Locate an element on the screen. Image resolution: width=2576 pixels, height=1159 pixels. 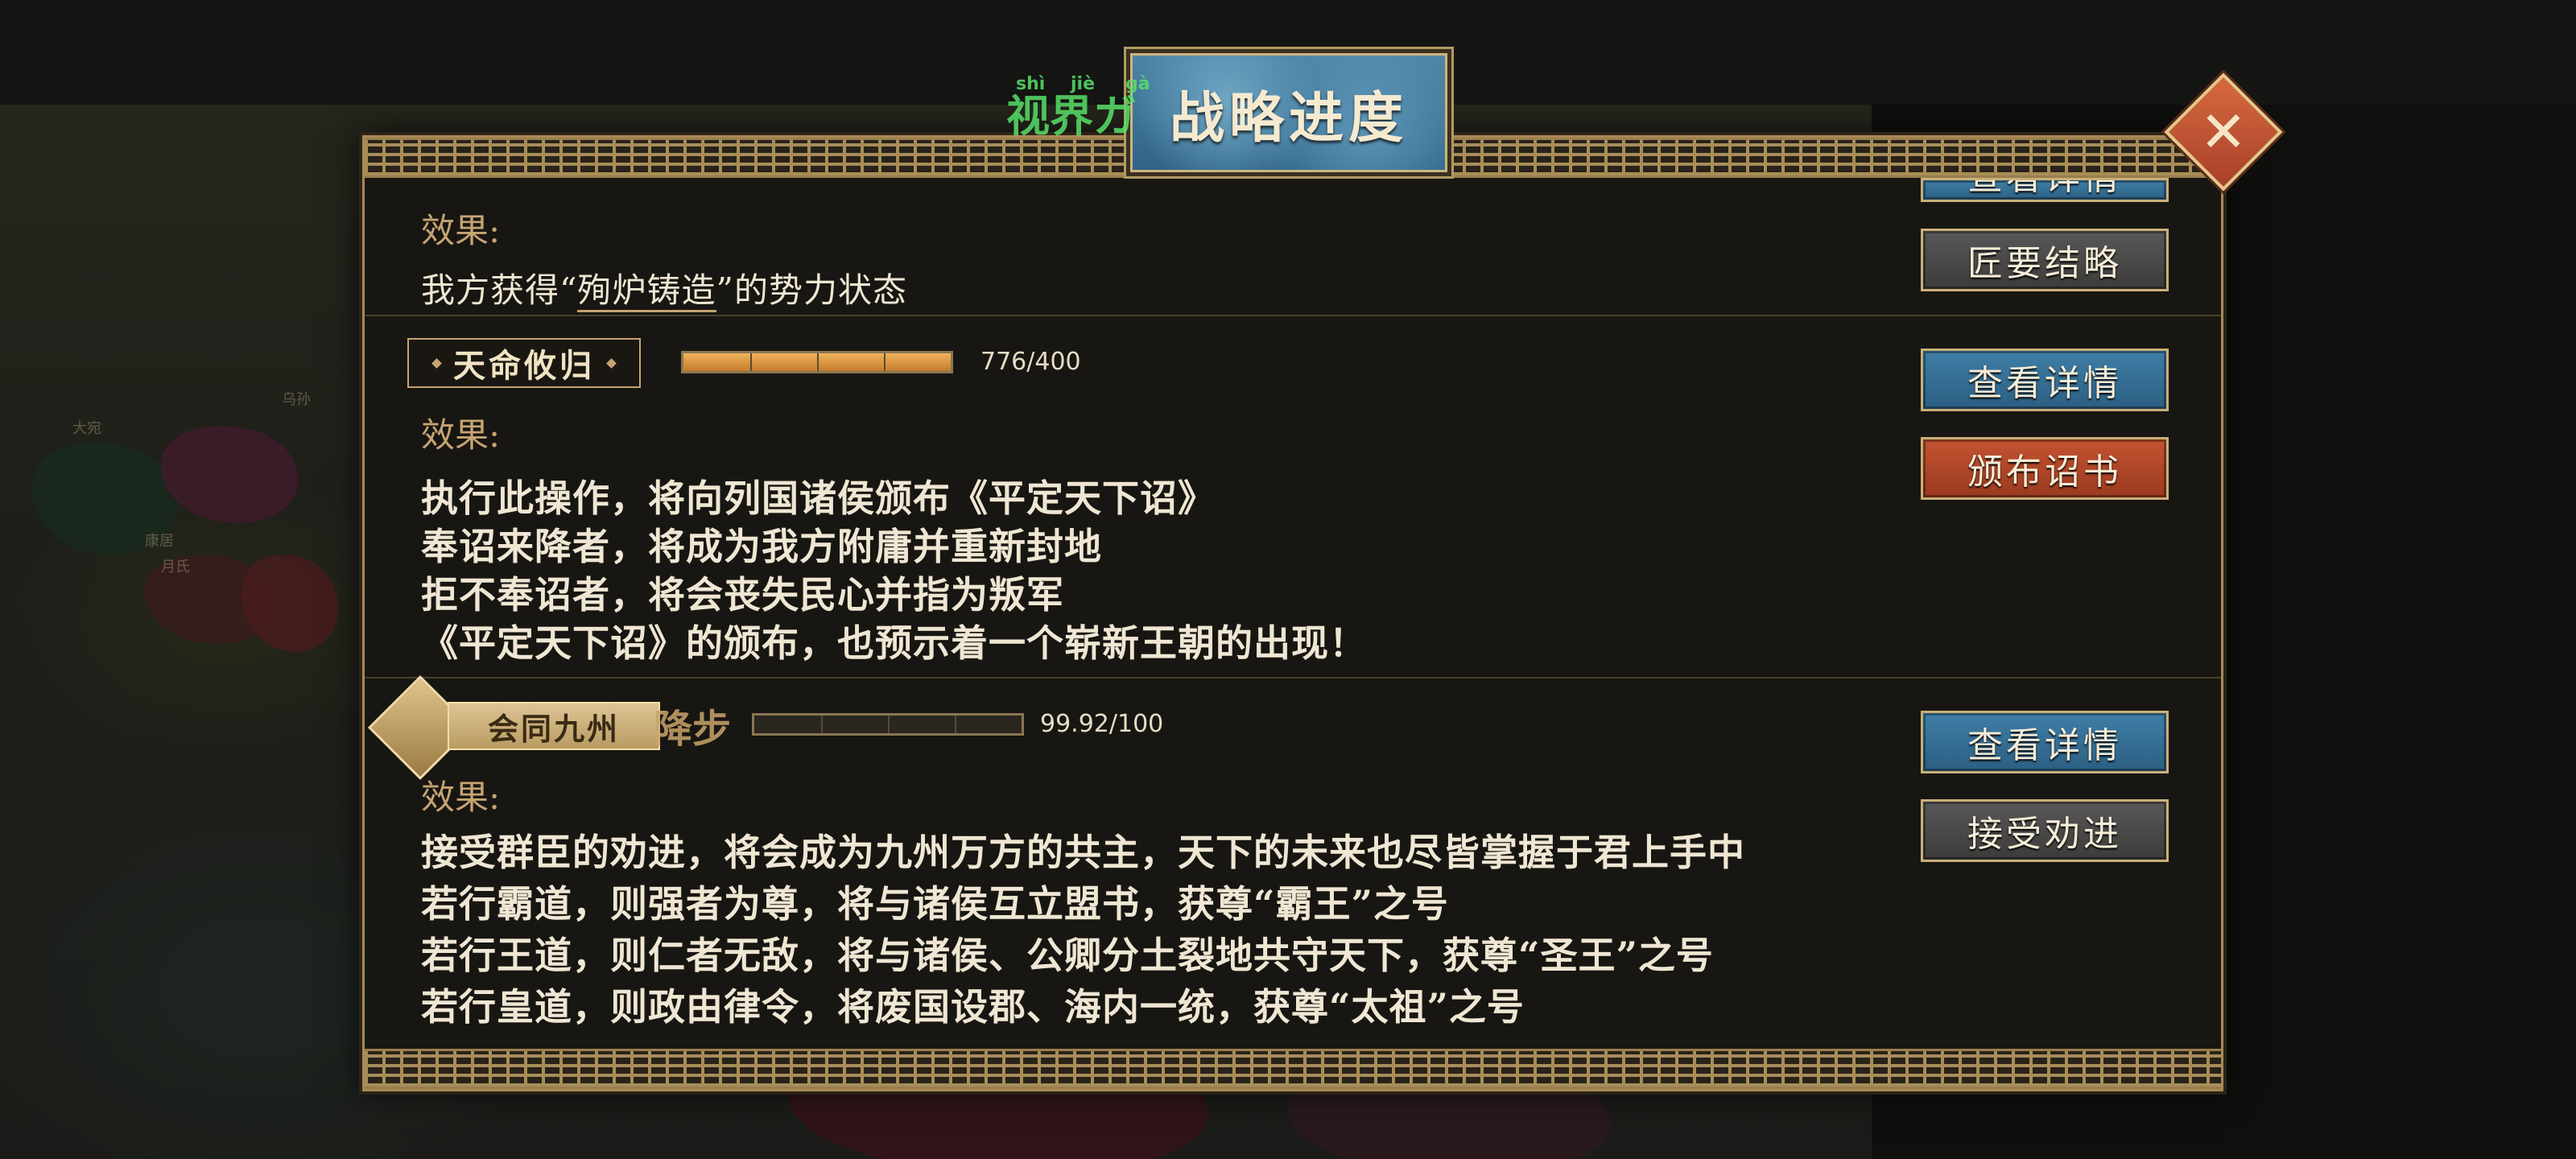
effect-line: 接受群臣的劝进，将会成为九州万方的共主，天下的未来也尽皆掌握于君上手中 is located at coordinates (1083, 852).